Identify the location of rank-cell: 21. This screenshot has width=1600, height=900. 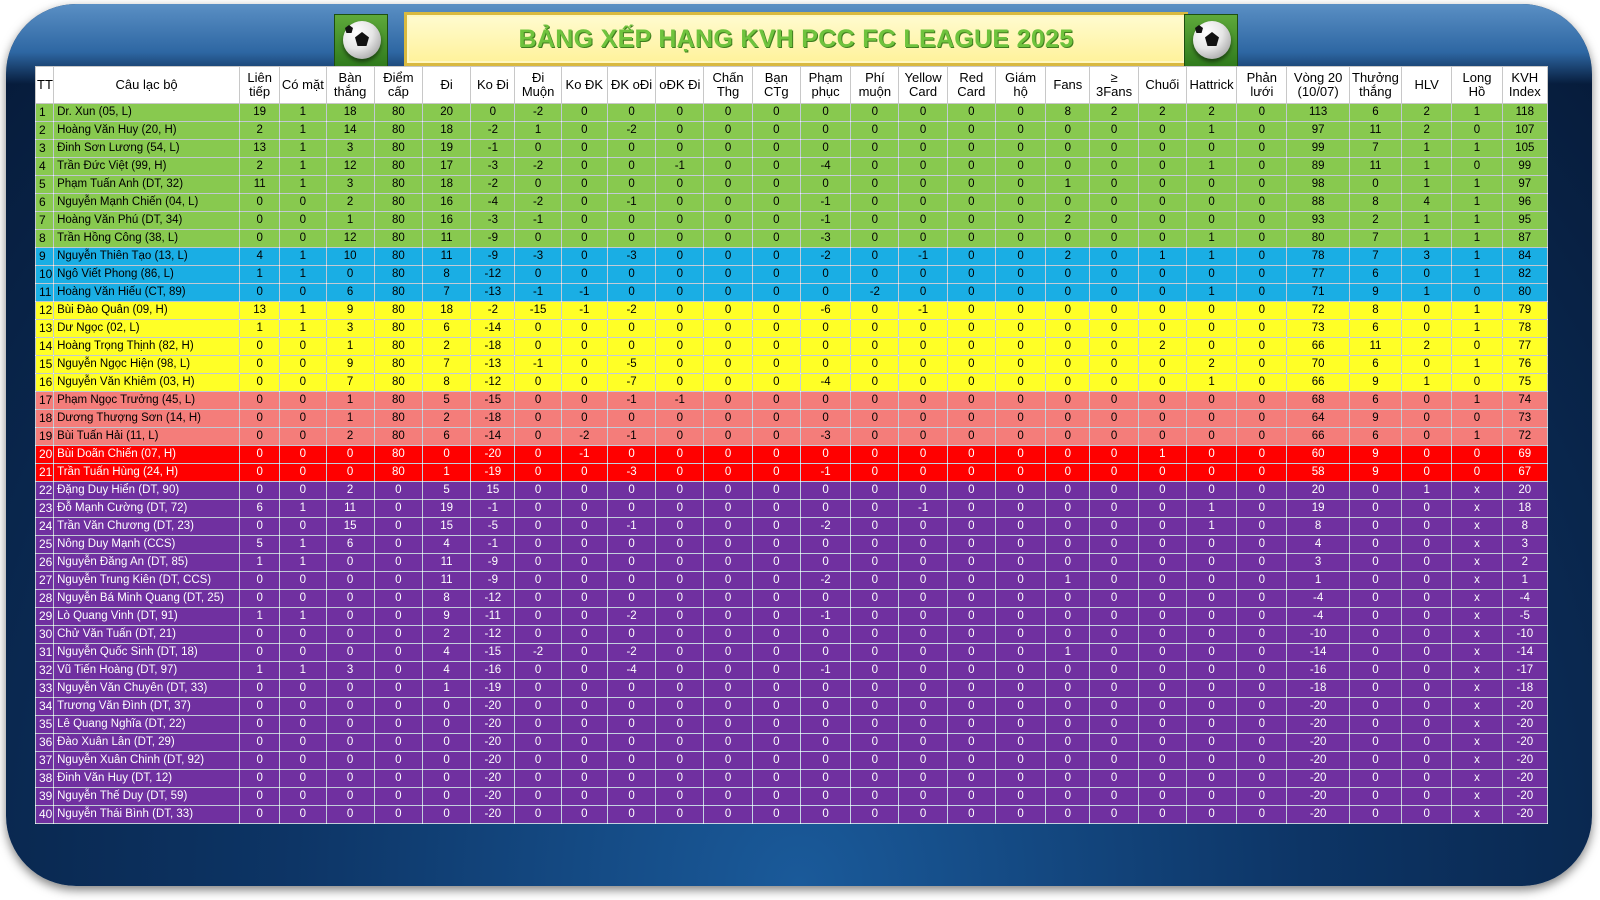
(44, 472).